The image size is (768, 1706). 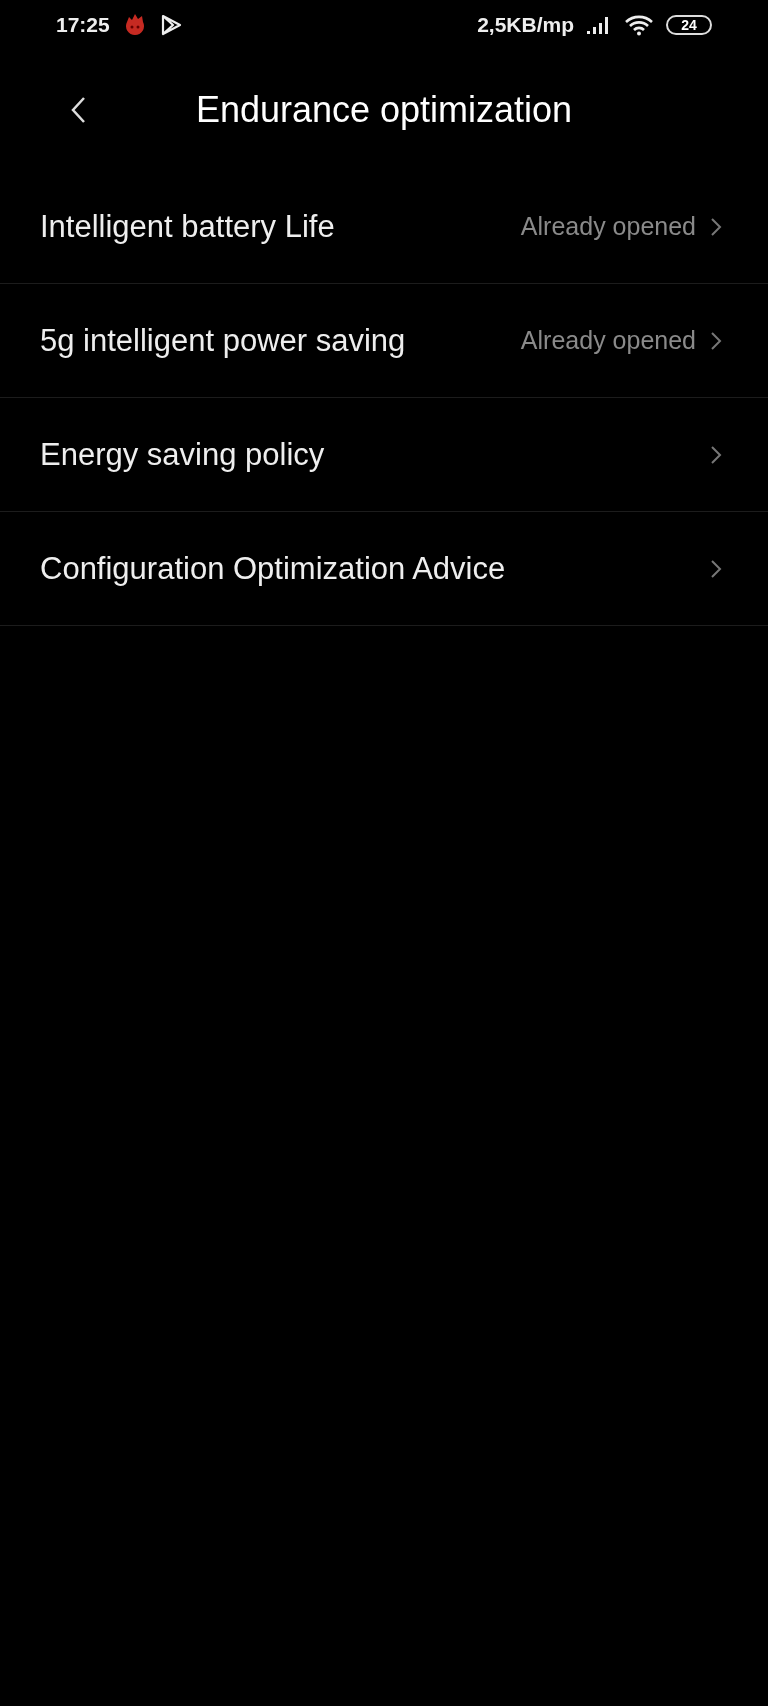 What do you see at coordinates (273, 568) in the screenshot?
I see `setting-label: Configuration Optimization Advice` at bounding box center [273, 568].